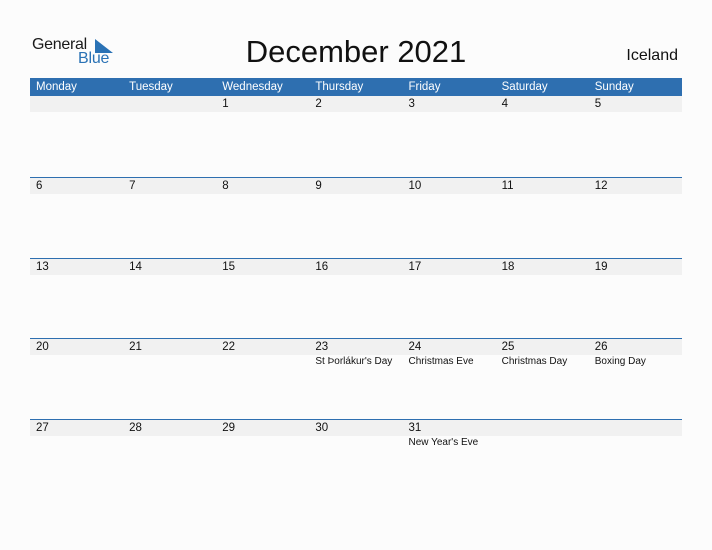 The height and width of the screenshot is (550, 712). I want to click on day-number: 2, so click(318, 104).